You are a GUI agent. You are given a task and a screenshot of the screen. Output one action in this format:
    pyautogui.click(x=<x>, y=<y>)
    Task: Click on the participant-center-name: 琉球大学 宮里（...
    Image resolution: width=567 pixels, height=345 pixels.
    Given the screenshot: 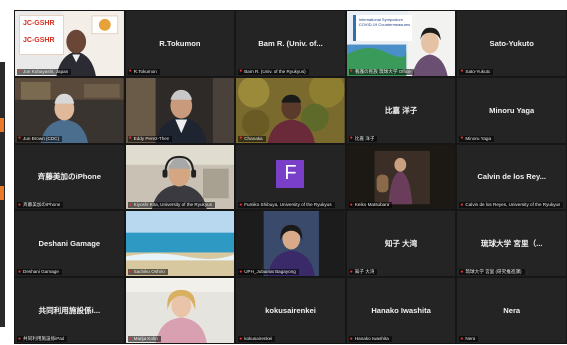 What is the action you would take?
    pyautogui.click(x=511, y=244)
    